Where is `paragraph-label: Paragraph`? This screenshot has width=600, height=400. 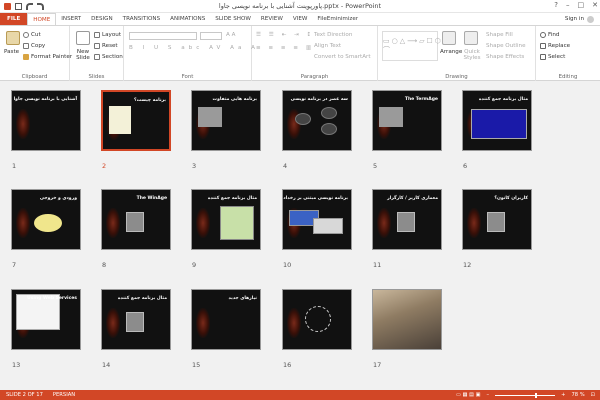 paragraph-label: Paragraph is located at coordinates (314, 77).